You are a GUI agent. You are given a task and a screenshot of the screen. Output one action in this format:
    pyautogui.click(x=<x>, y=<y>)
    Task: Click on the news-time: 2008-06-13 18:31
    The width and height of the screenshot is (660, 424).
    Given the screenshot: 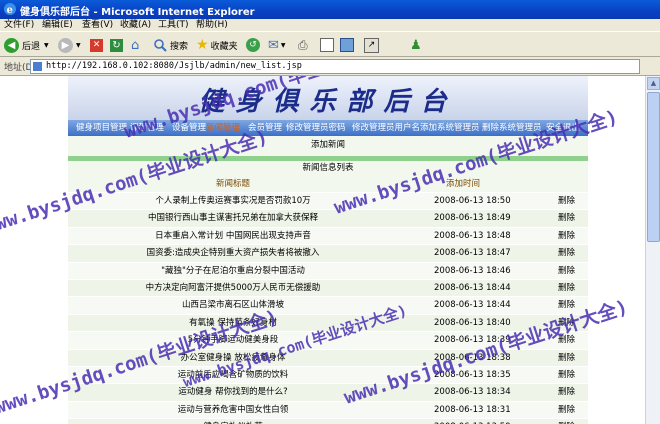 What is the action you would take?
    pyautogui.click(x=472, y=409)
    